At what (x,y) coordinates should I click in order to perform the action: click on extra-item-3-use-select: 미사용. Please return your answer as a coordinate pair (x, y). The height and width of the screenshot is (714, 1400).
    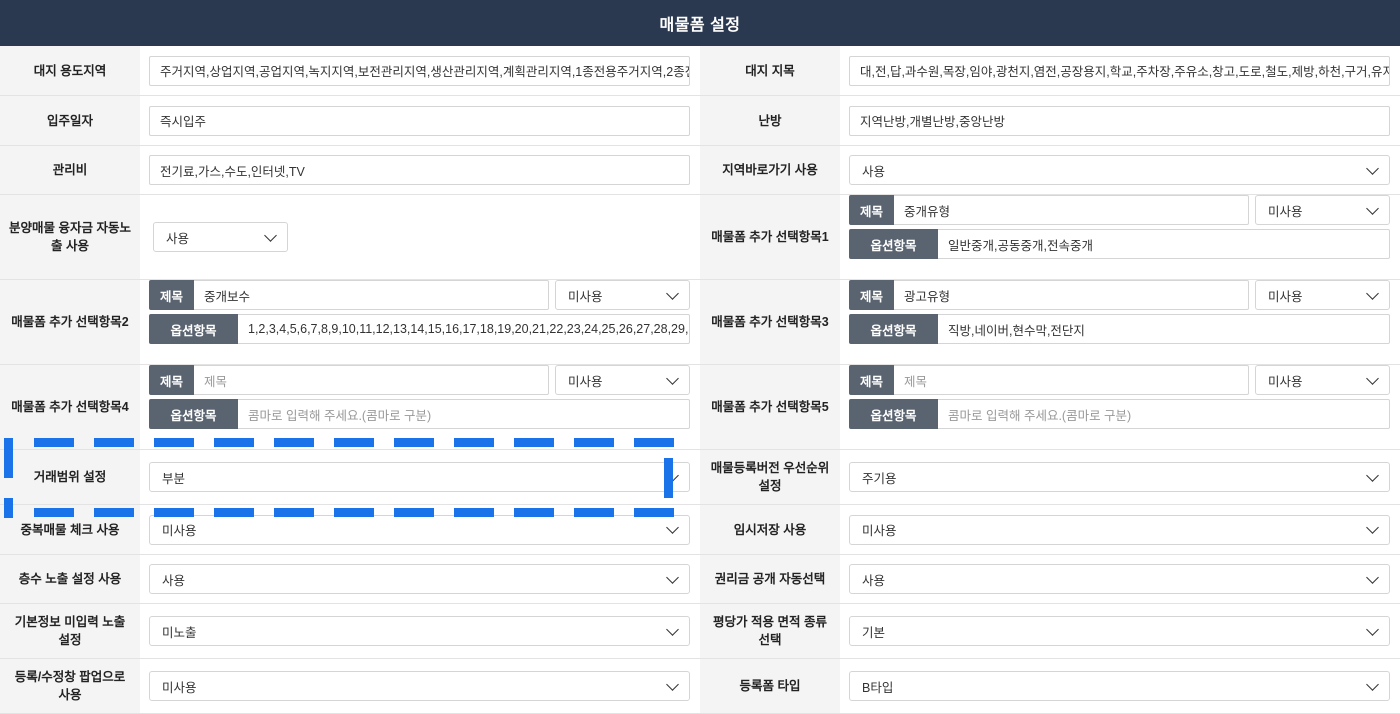
    Looking at the image, I should click on (1322, 295).